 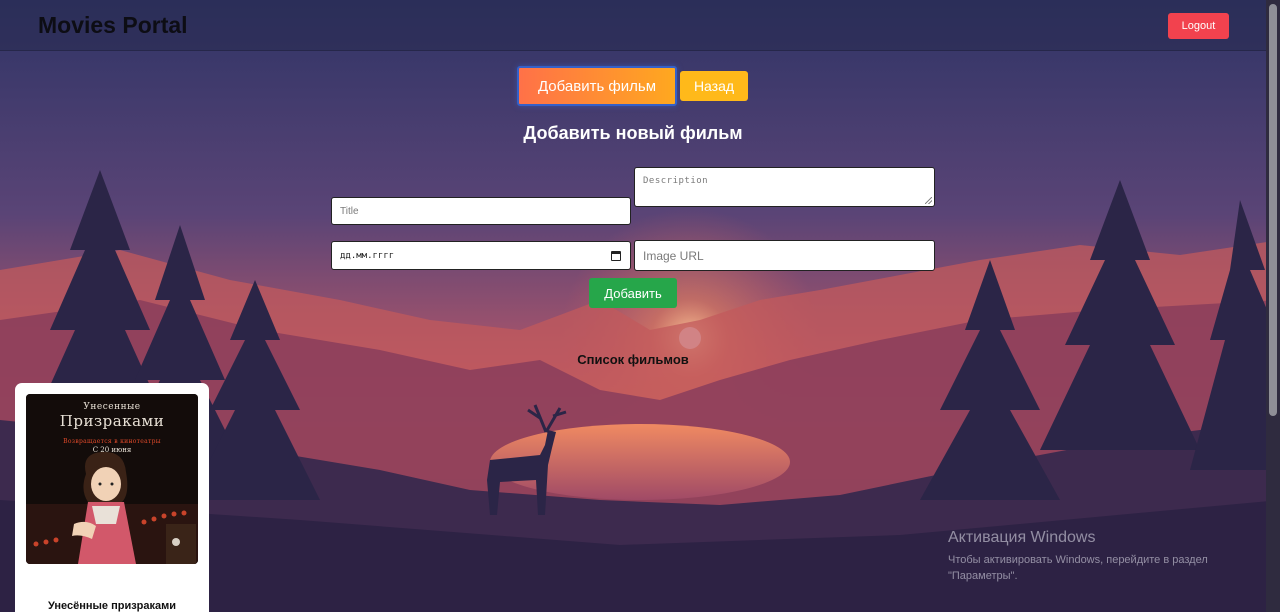 I want to click on image-url-placeholder: Image URL, so click(x=673, y=256).